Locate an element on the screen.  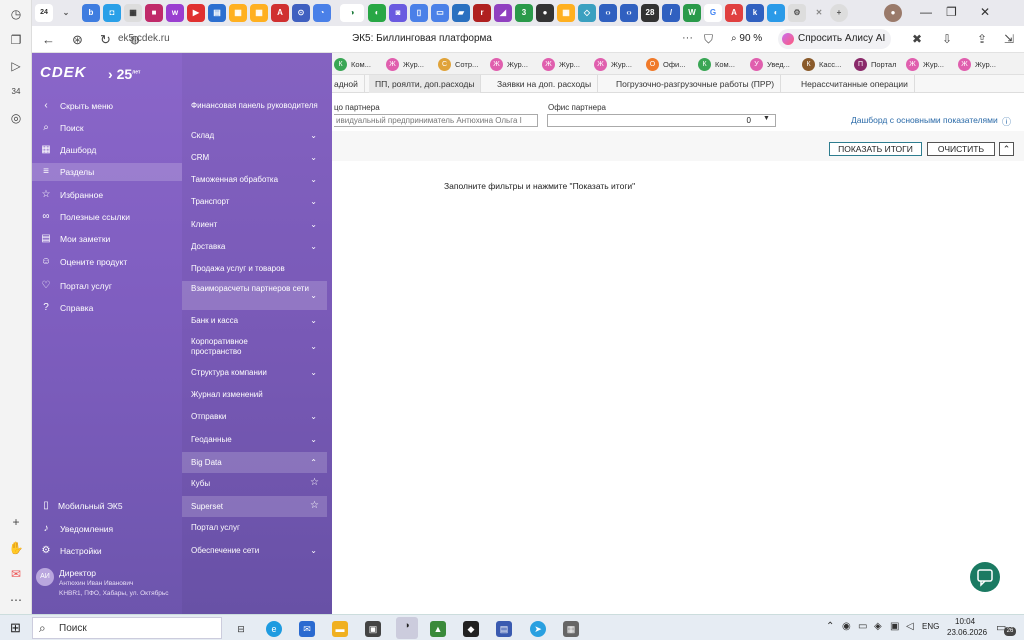
explorer-icon: ▬ is located at coordinates (340, 629).